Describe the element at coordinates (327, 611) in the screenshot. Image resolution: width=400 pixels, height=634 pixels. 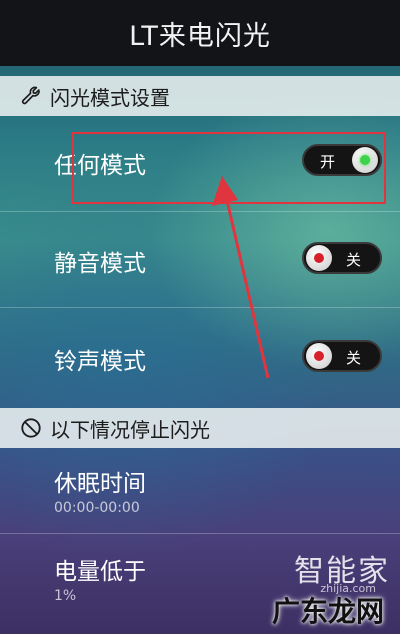
I see `watermark-site: 广东龙网` at that location.